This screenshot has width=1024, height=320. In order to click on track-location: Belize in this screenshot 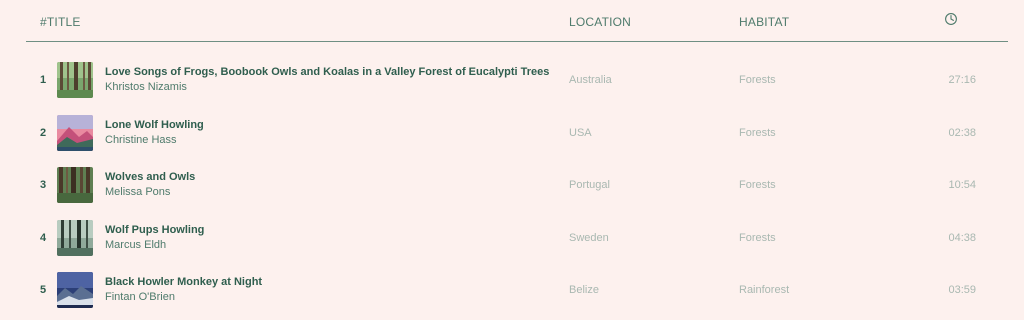, I will do `click(584, 290)`.